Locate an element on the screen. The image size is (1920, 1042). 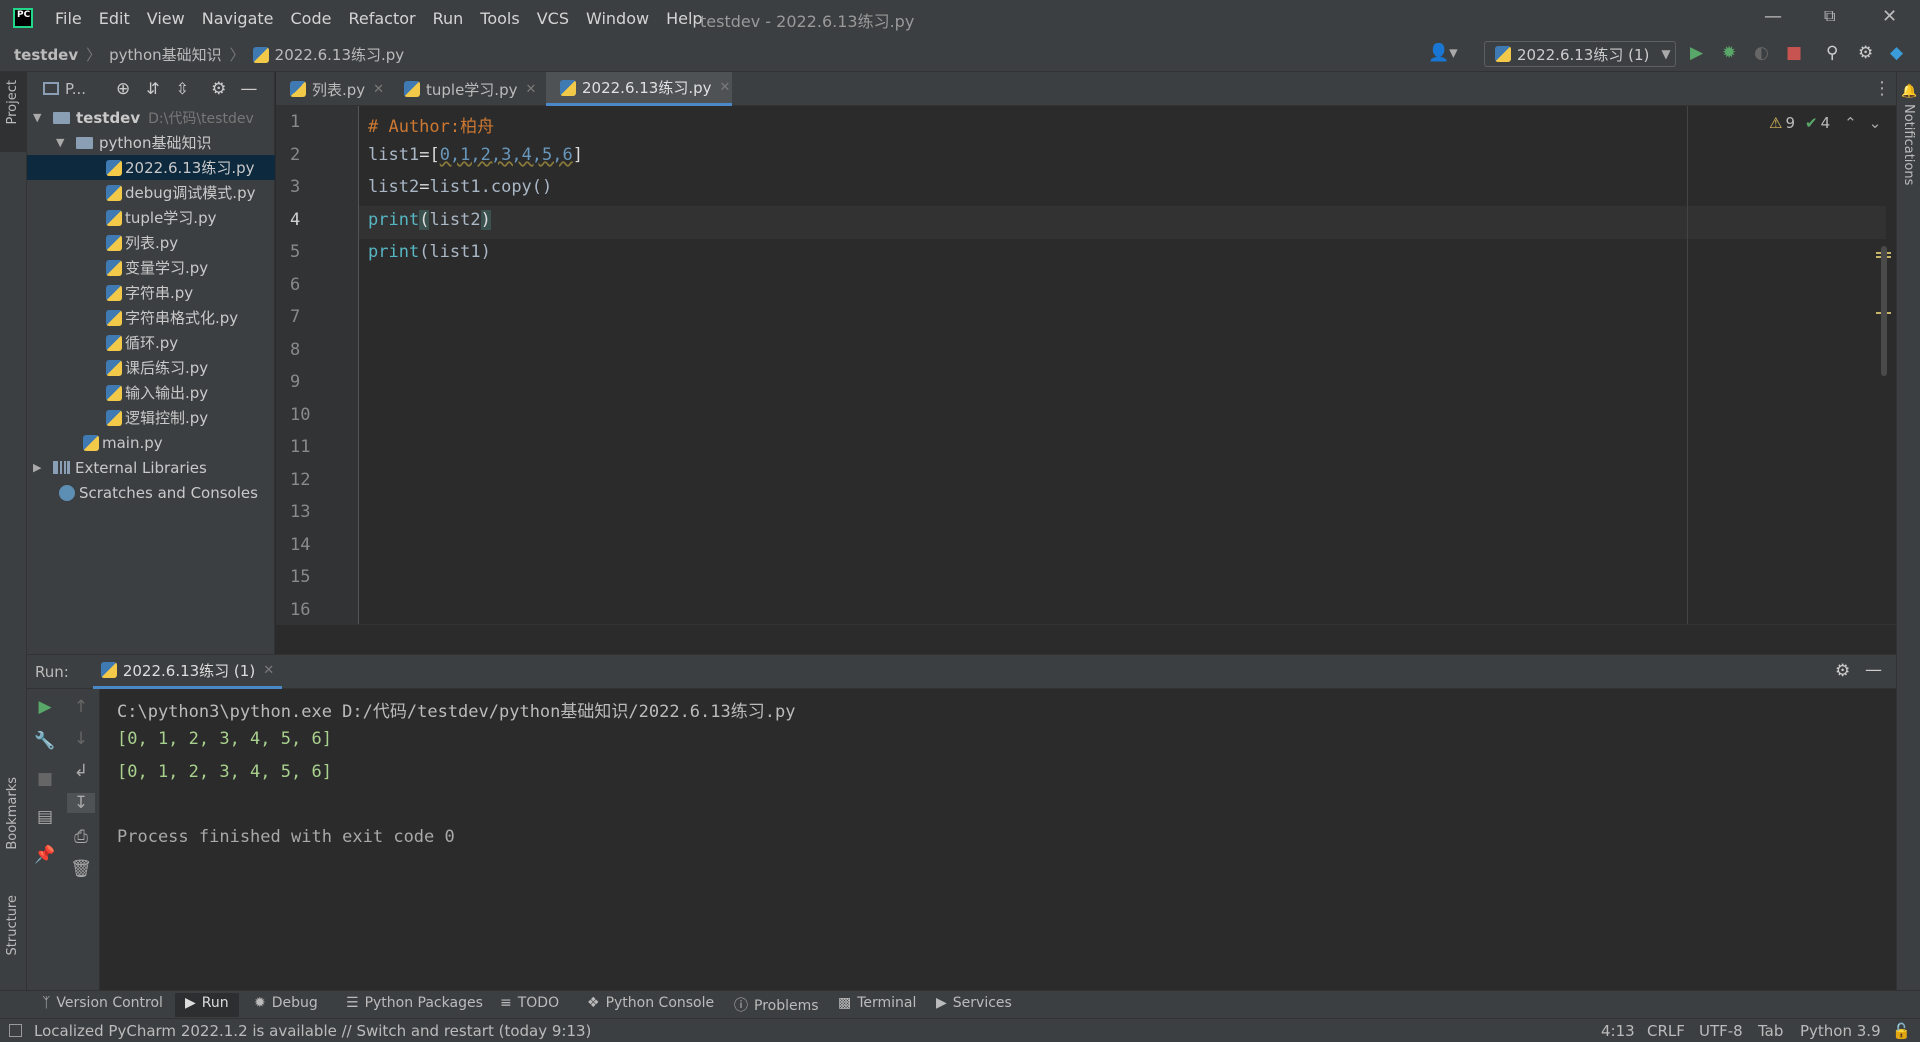
tree-file-item: 2022.6.13练习.py is located at coordinates (151, 167).